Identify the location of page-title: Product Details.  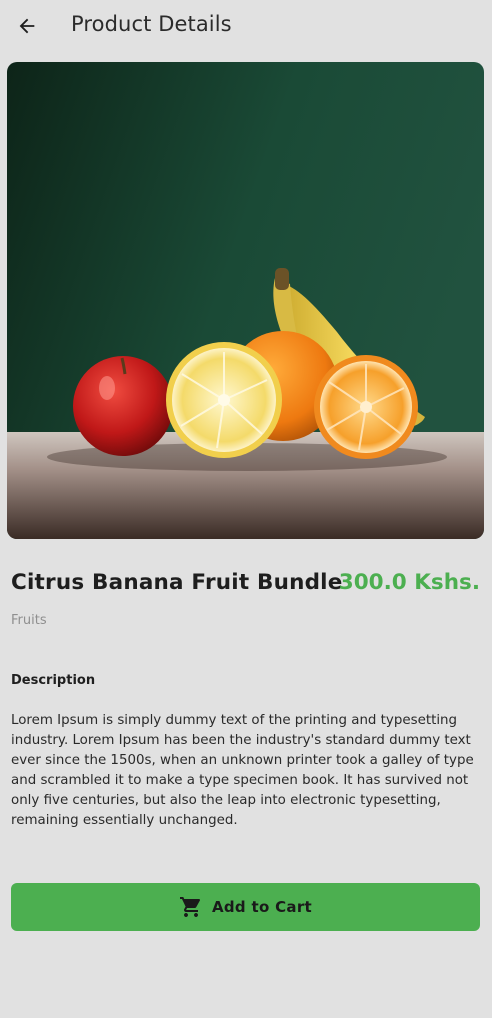
(151, 24).